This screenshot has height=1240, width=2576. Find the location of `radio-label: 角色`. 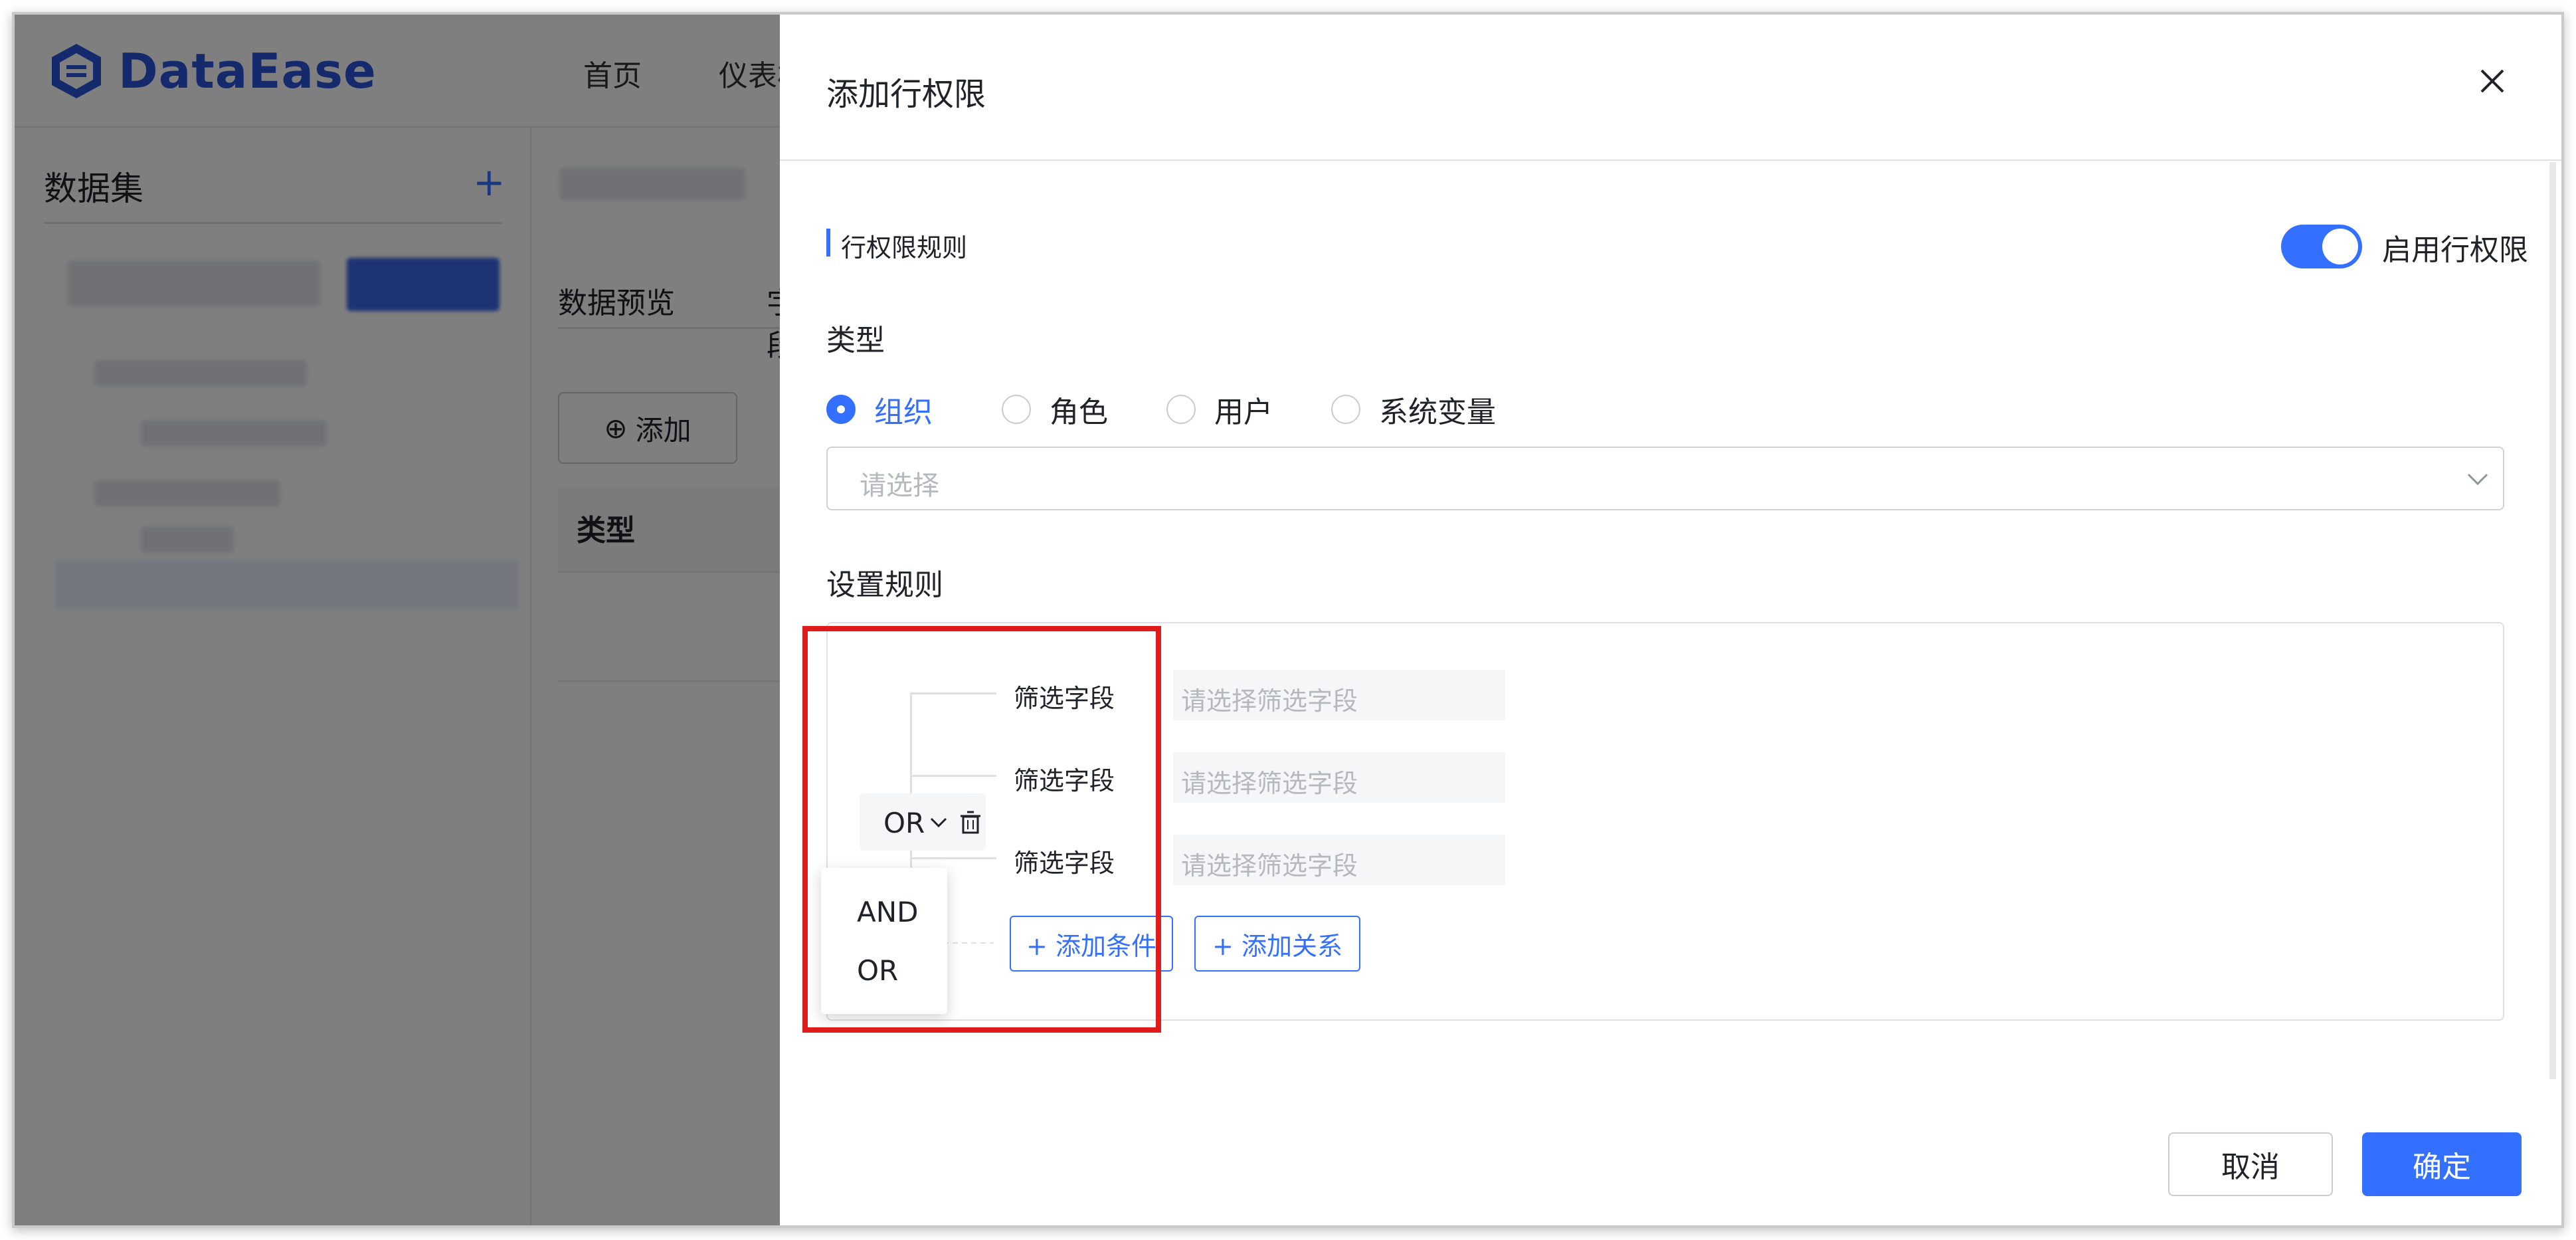

radio-label: 角色 is located at coordinates (1079, 412).